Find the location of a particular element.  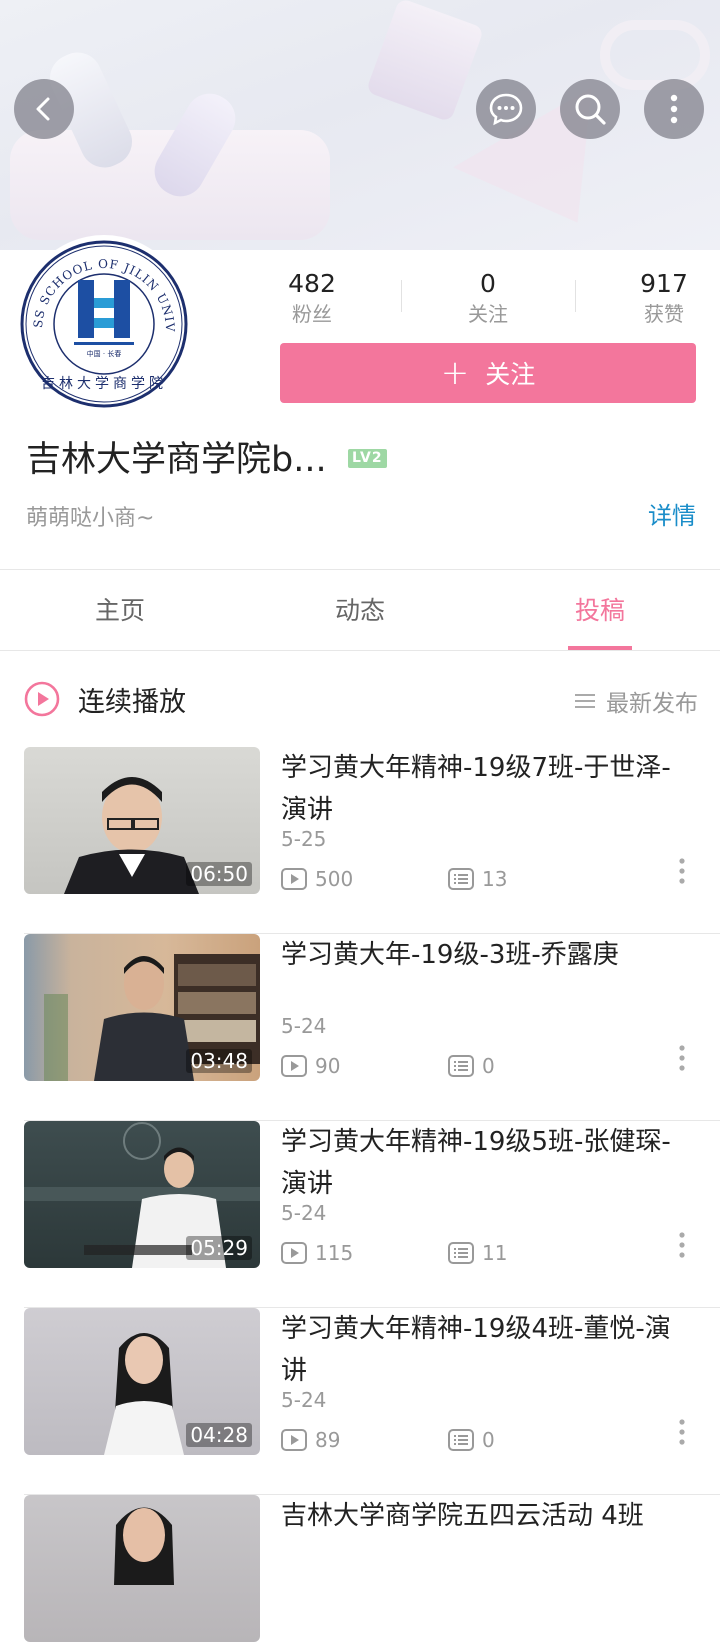

video-title: 学习黄大年精神-19级4班-董悦-演讲 is located at coordinates (486, 1350).